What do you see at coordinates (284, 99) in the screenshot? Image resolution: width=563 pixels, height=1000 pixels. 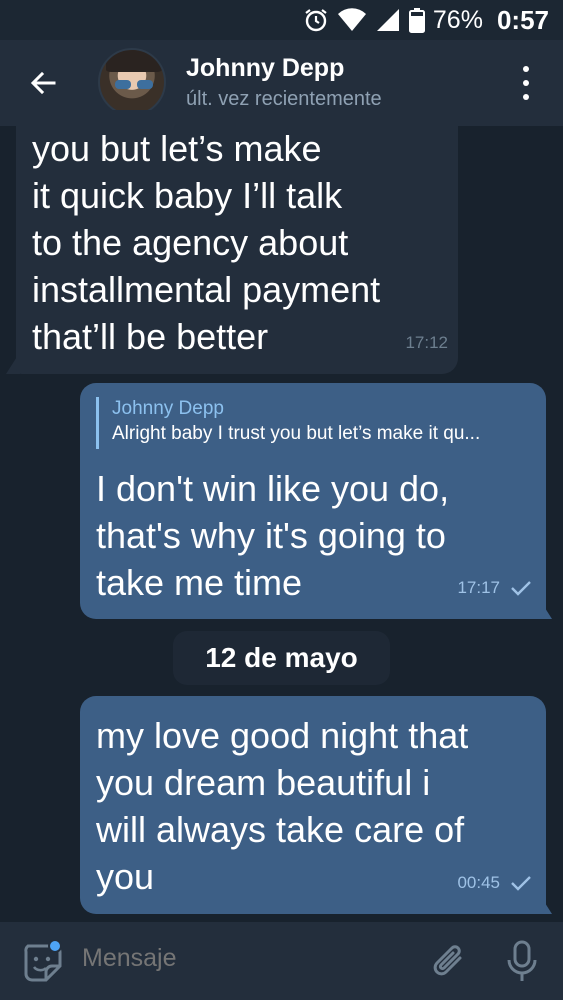 I see `contact-status: últ. vez recientemente` at bounding box center [284, 99].